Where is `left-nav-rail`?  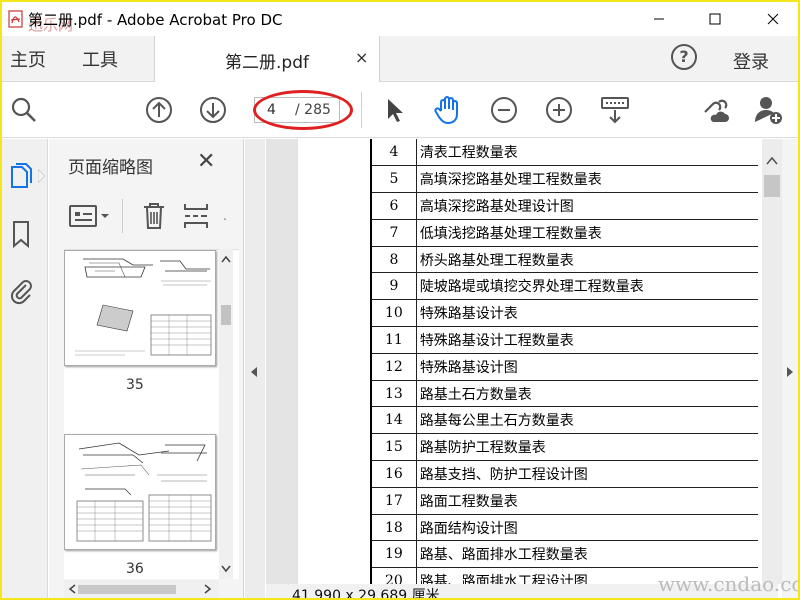 left-nav-rail is located at coordinates (25, 368).